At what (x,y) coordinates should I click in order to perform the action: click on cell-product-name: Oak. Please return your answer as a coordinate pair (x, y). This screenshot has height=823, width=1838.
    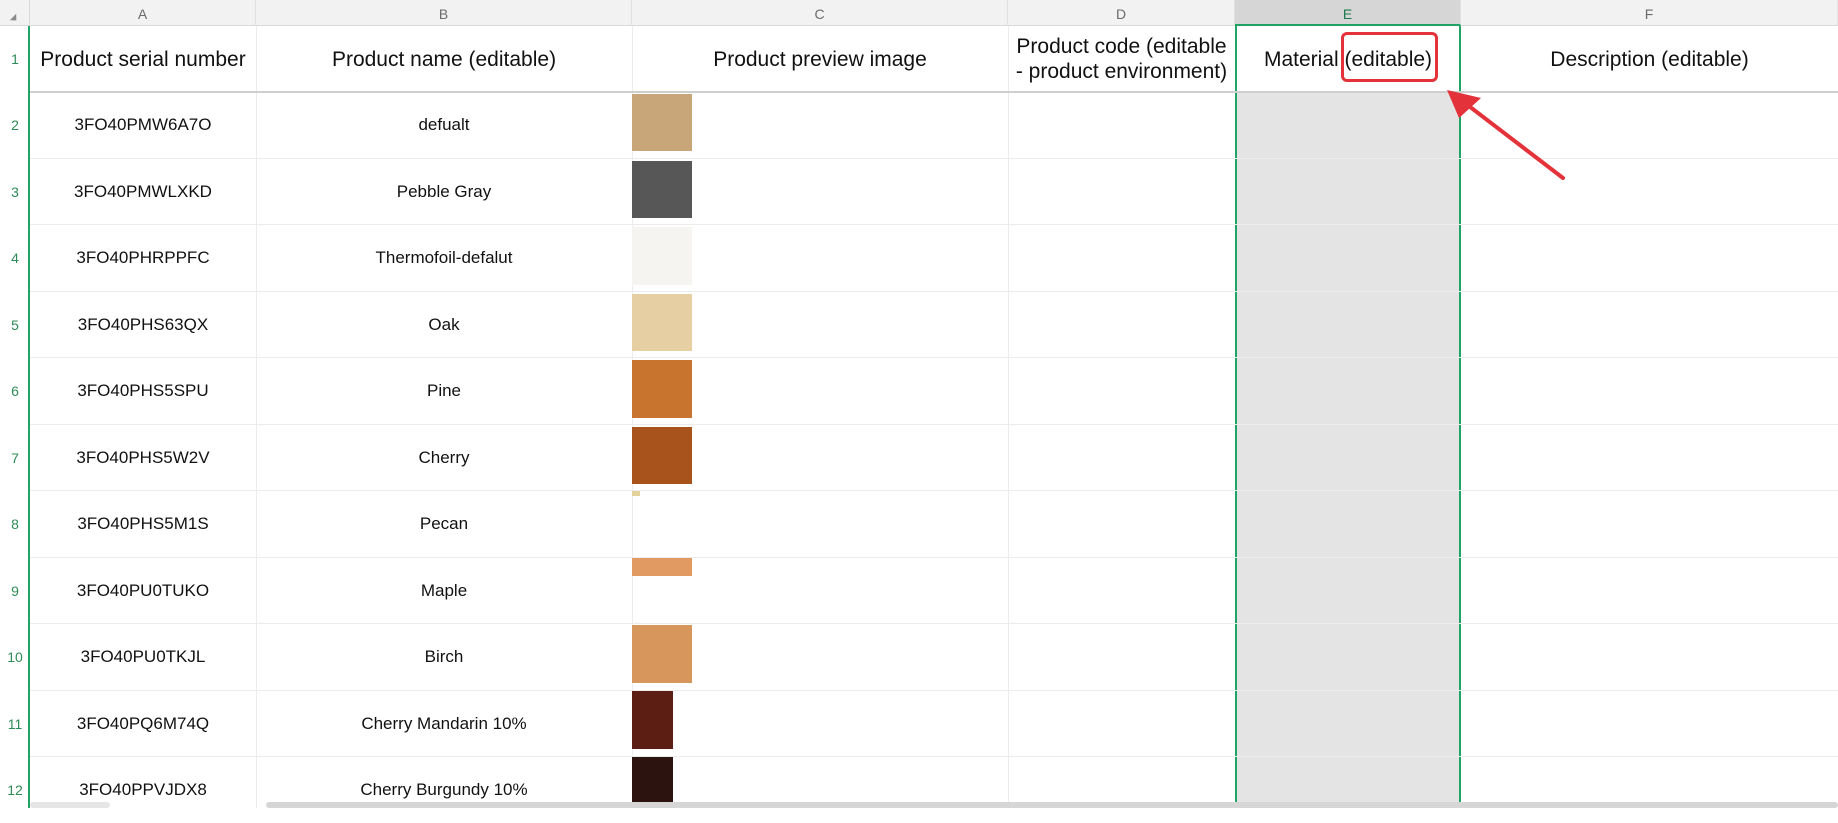
    Looking at the image, I should click on (444, 325).